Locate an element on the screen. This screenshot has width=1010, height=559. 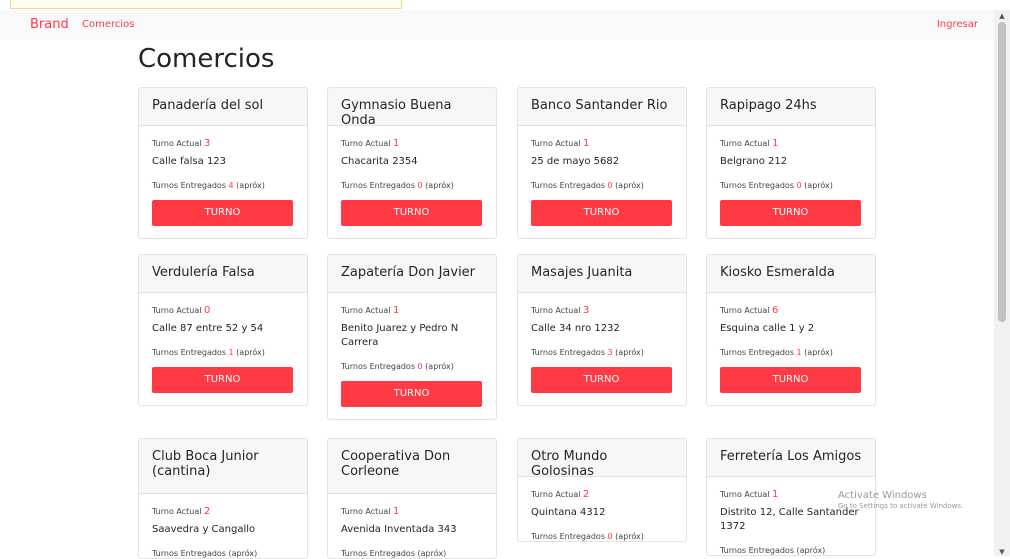
card-title: Verdulería Falsa is located at coordinates (223, 274).